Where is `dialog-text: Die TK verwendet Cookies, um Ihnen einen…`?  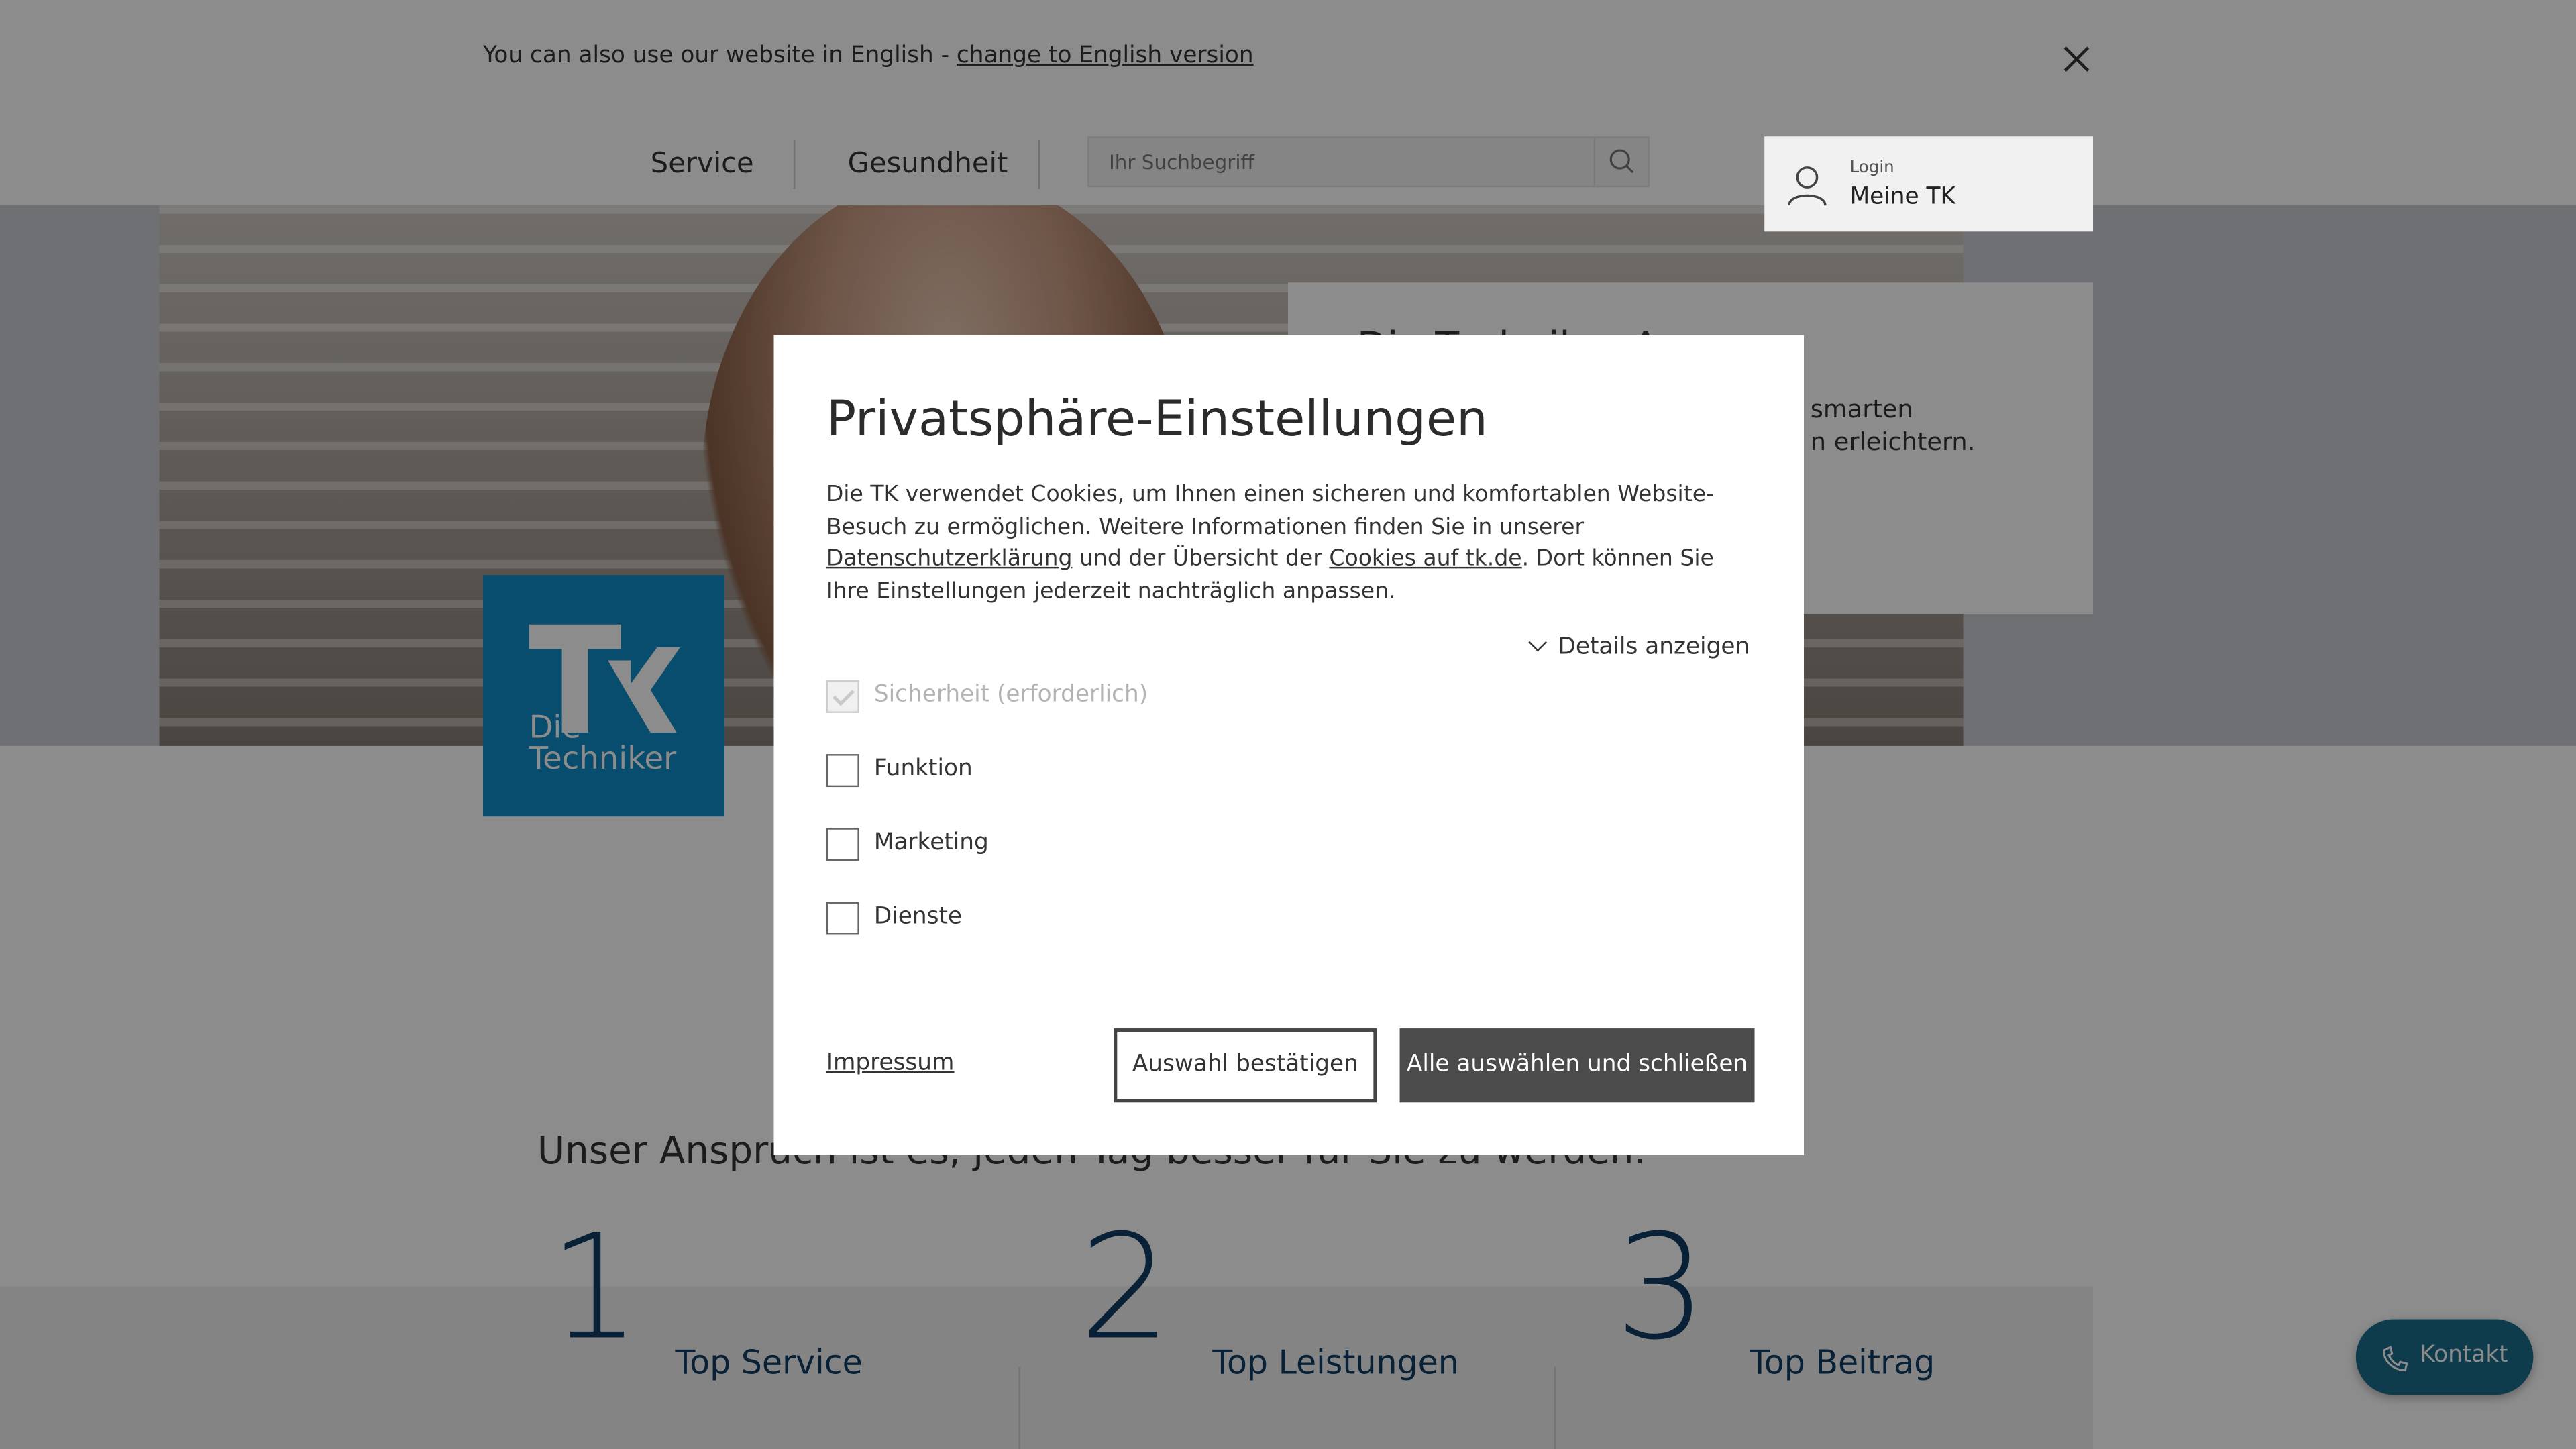 dialog-text: Die TK verwendet Cookies, um Ihnen einen… is located at coordinates (1270, 510).